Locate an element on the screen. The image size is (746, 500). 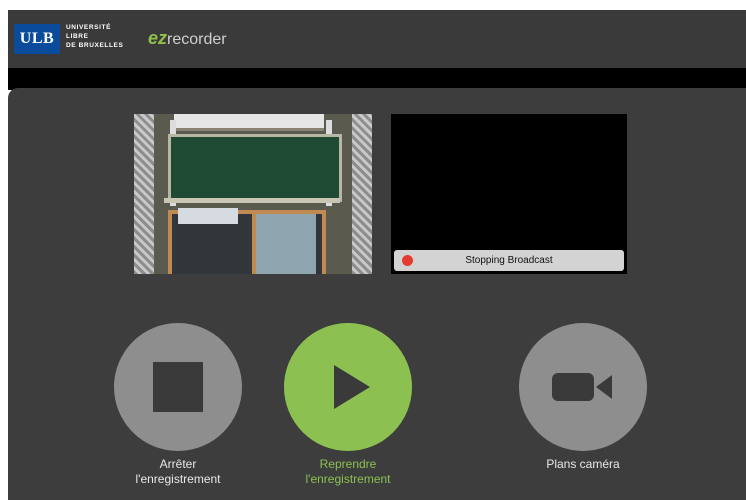
camera-shots-button is located at coordinates (583, 387).